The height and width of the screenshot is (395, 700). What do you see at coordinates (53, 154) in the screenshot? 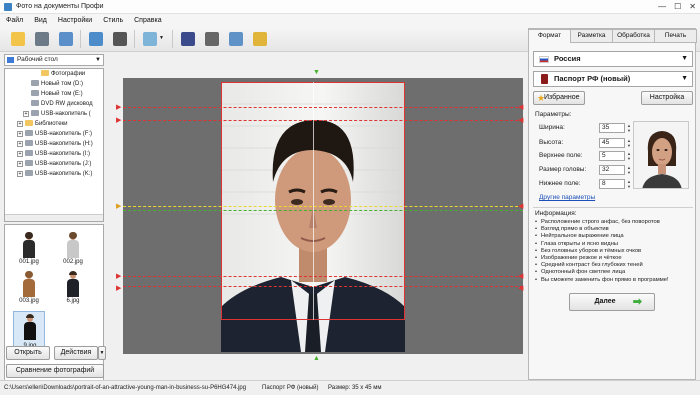
I see `tree-item: + USB-накопитель (I:)` at bounding box center [53, 154].